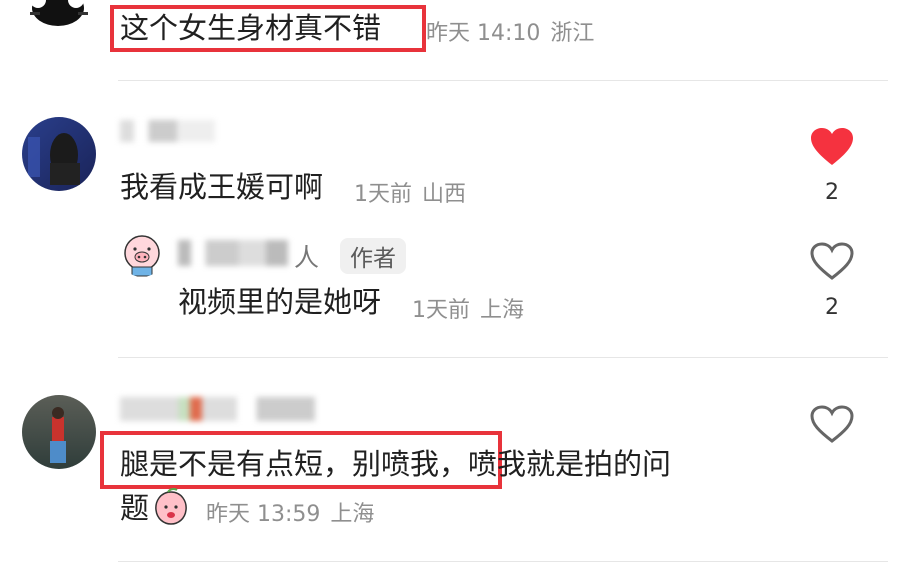 The width and height of the screenshot is (898, 566). What do you see at coordinates (373, 256) in the screenshot?
I see `author-badge: 作者` at bounding box center [373, 256].